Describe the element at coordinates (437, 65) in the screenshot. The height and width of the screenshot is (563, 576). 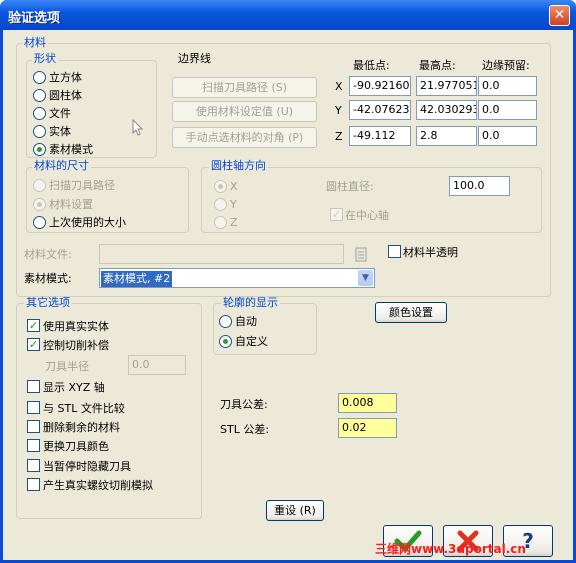
I see `max-point-header: 最高点:` at that location.